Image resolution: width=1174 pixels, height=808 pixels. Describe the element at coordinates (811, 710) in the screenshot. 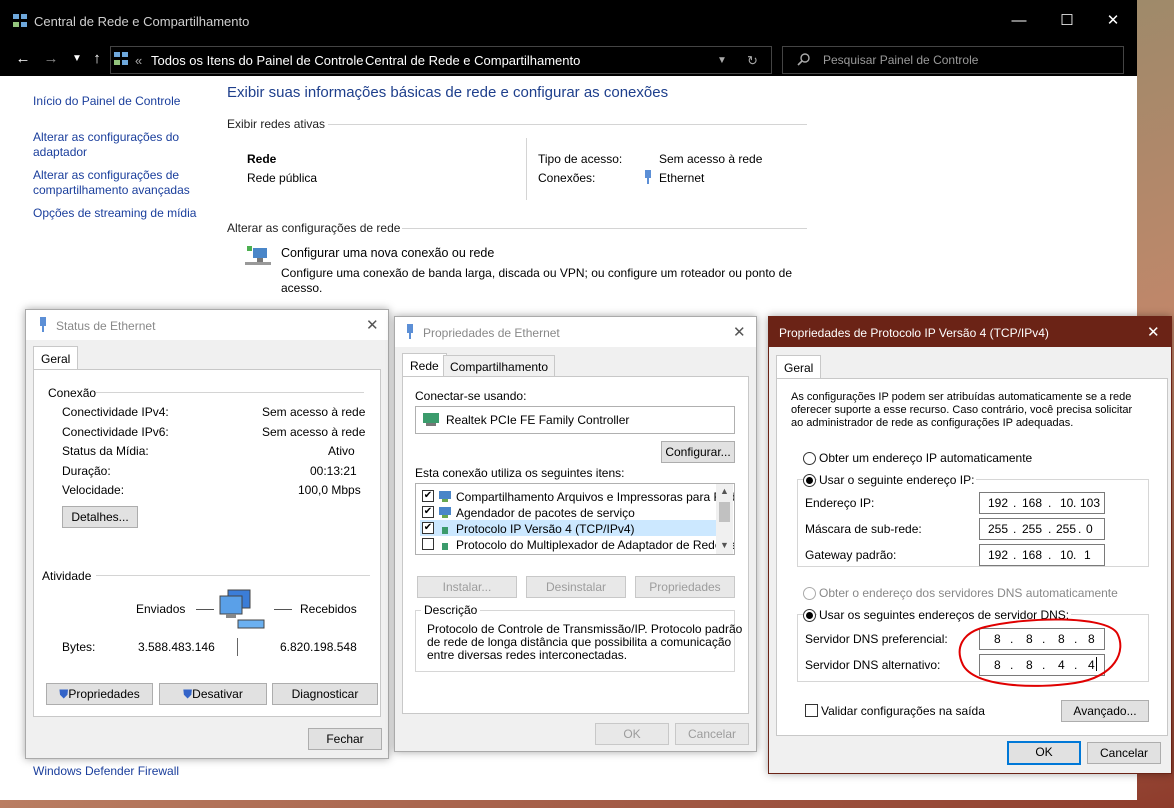

I see `validate-checkbox` at that location.